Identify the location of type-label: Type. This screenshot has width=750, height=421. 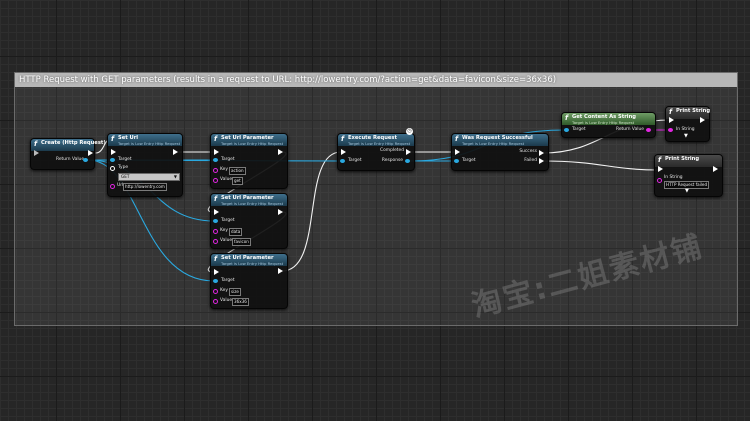
(123, 167).